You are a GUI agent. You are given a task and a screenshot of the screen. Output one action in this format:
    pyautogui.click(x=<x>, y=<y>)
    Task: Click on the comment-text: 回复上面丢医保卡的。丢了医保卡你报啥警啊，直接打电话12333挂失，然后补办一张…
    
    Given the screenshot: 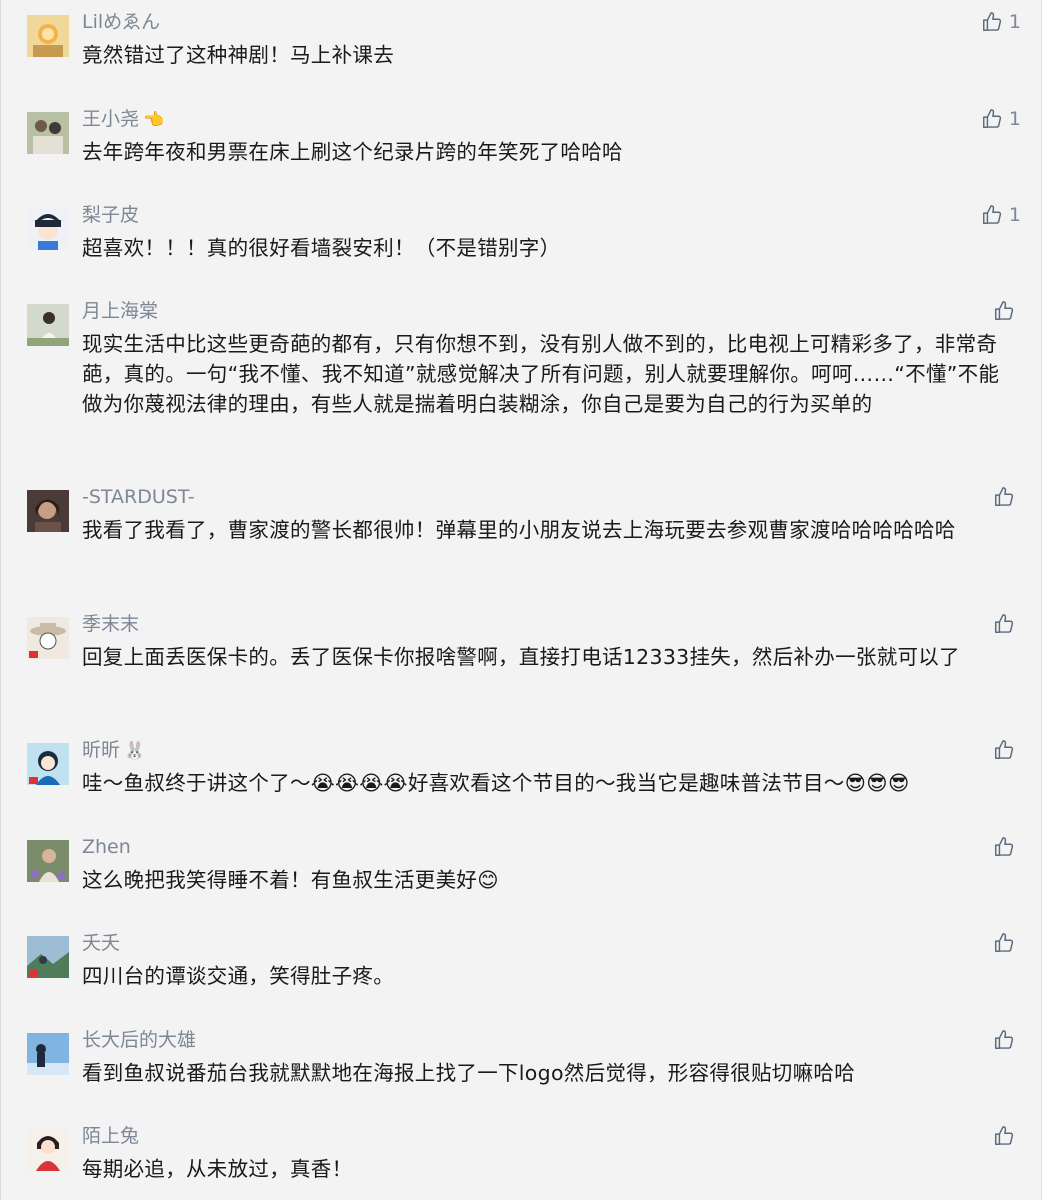 What is the action you would take?
    pyautogui.click(x=521, y=657)
    